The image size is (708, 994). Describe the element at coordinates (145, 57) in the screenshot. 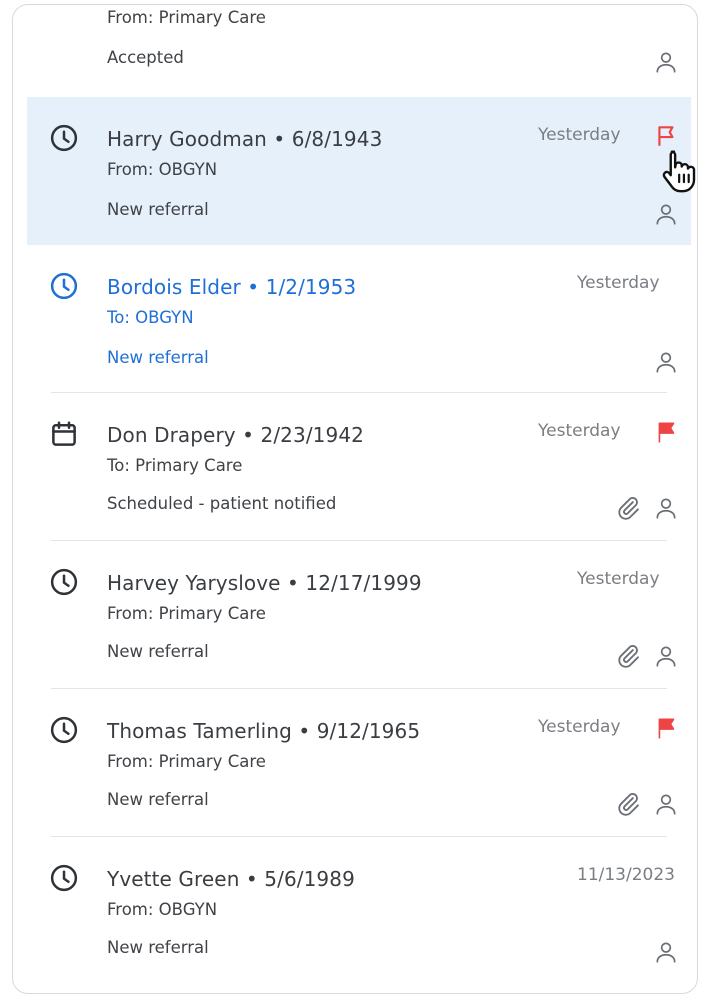

I see `referral-status: Accepted` at that location.